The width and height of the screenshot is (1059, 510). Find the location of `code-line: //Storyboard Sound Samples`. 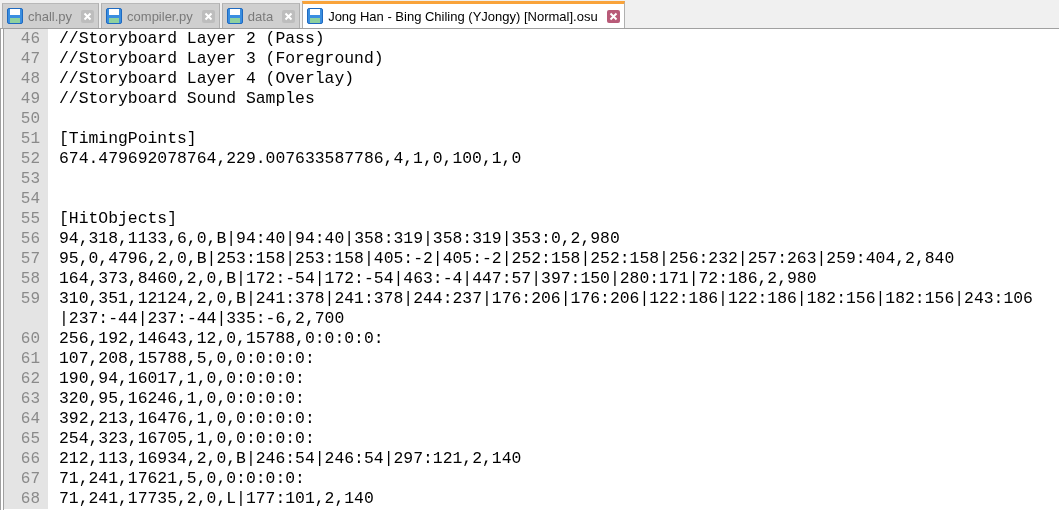

code-line: //Storyboard Sound Samples is located at coordinates (187, 98).